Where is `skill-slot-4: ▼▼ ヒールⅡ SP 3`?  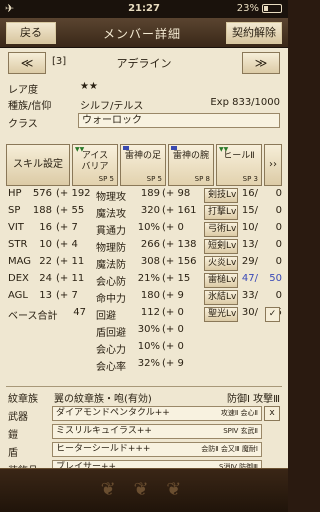 skill-slot-4: ▼▼ ヒールⅡ SP 3 is located at coordinates (239, 165).